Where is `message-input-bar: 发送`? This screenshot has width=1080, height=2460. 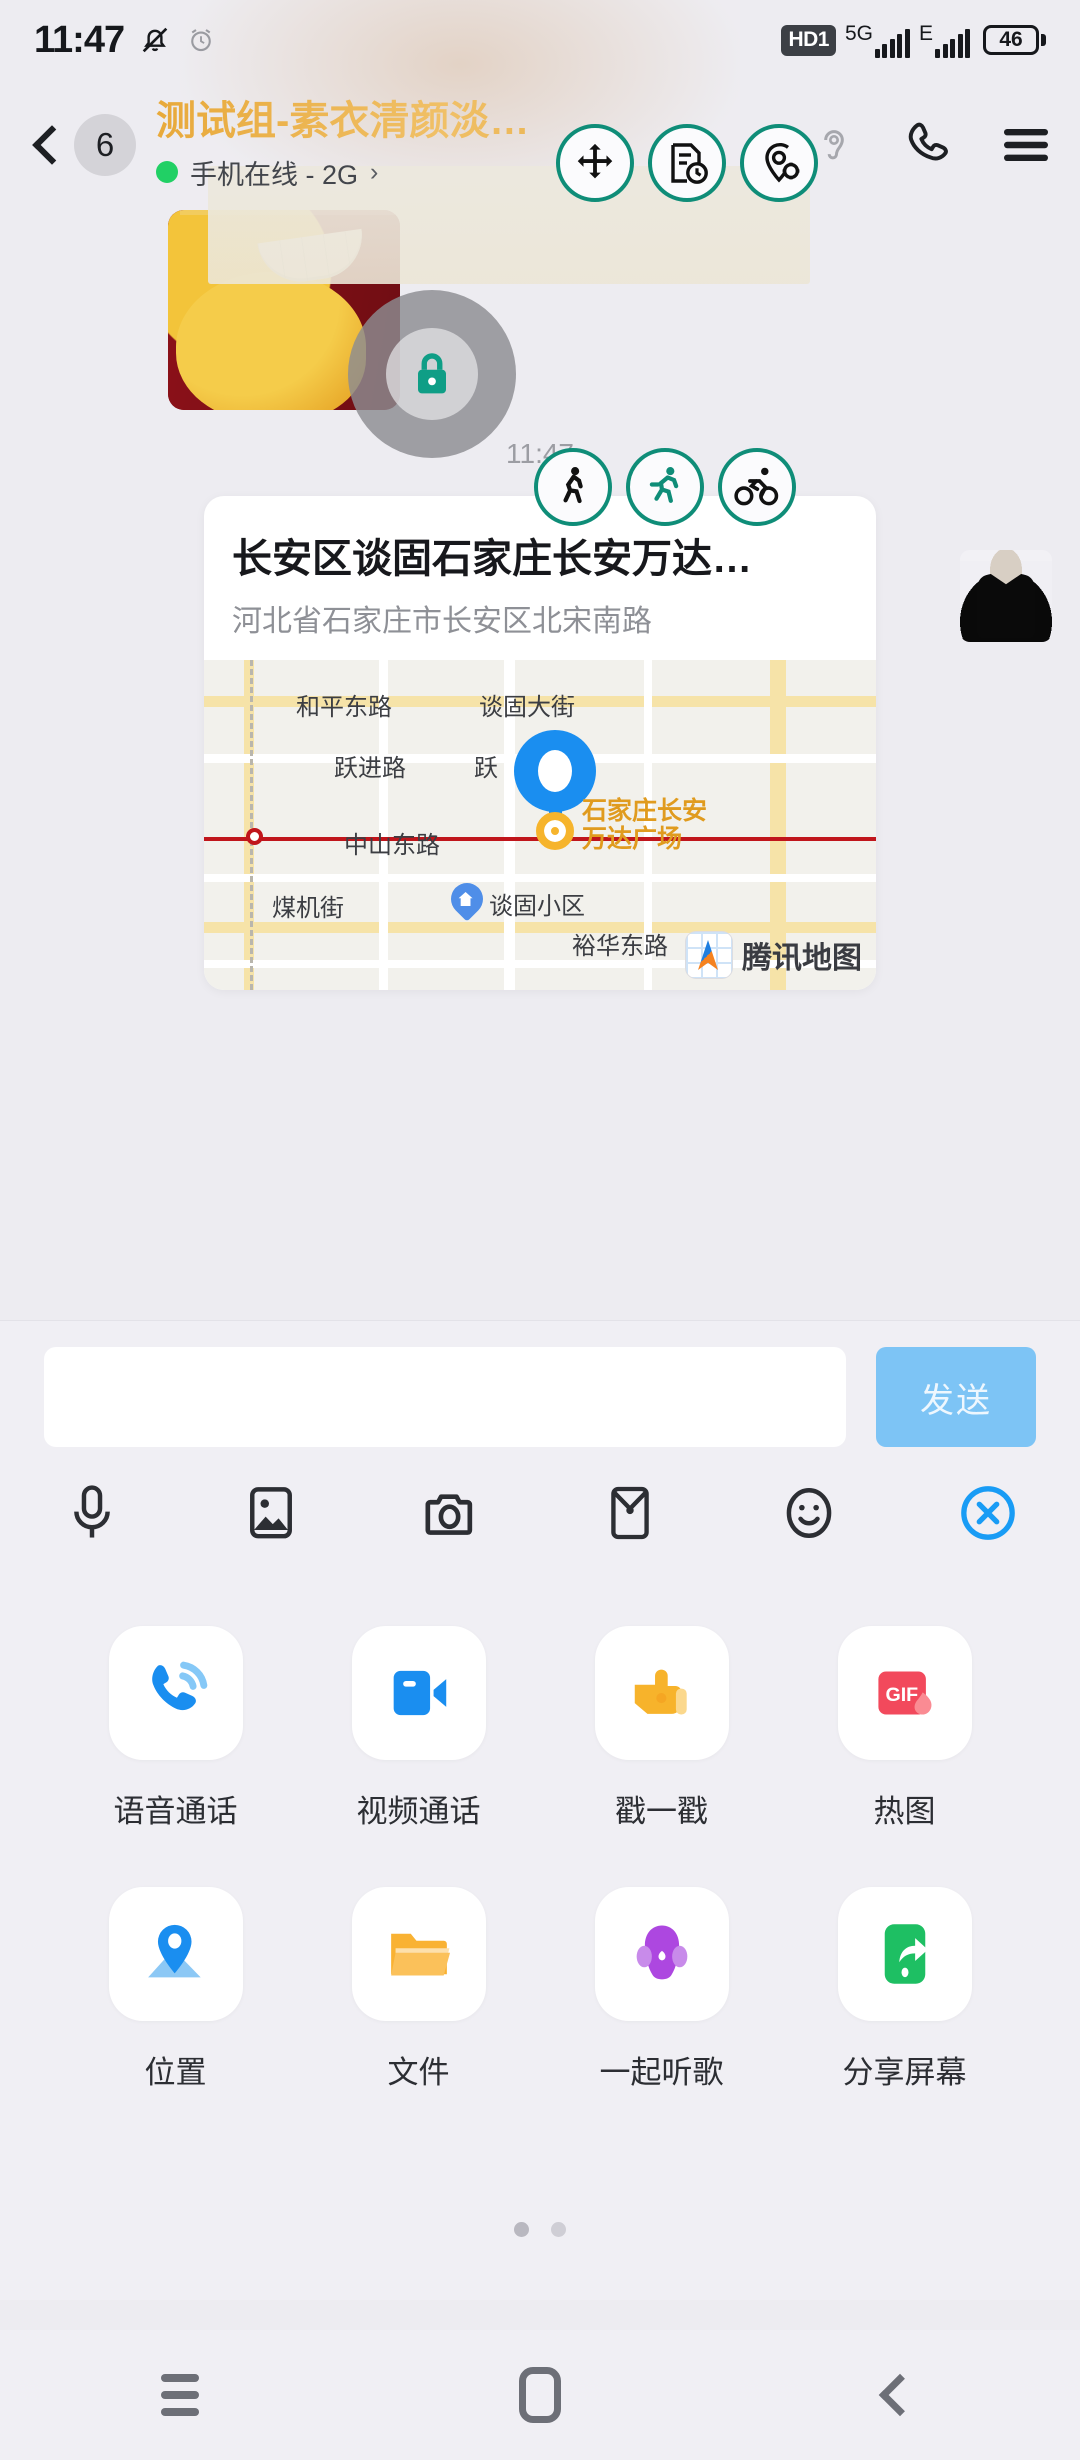
message-input-bar: 发送 is located at coordinates (540, 1440).